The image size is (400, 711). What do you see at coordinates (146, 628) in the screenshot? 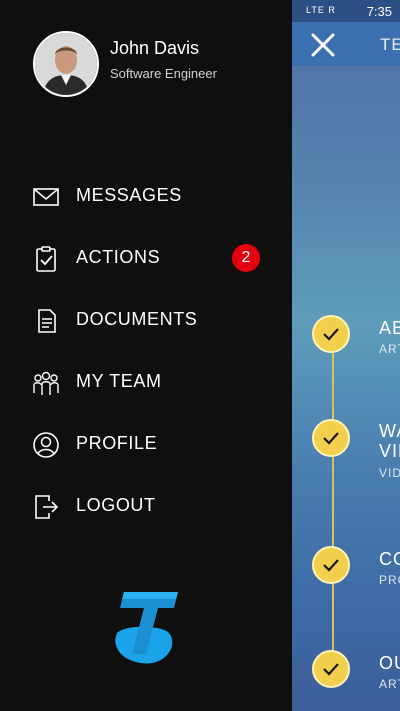
I see `telstra-logo` at bounding box center [146, 628].